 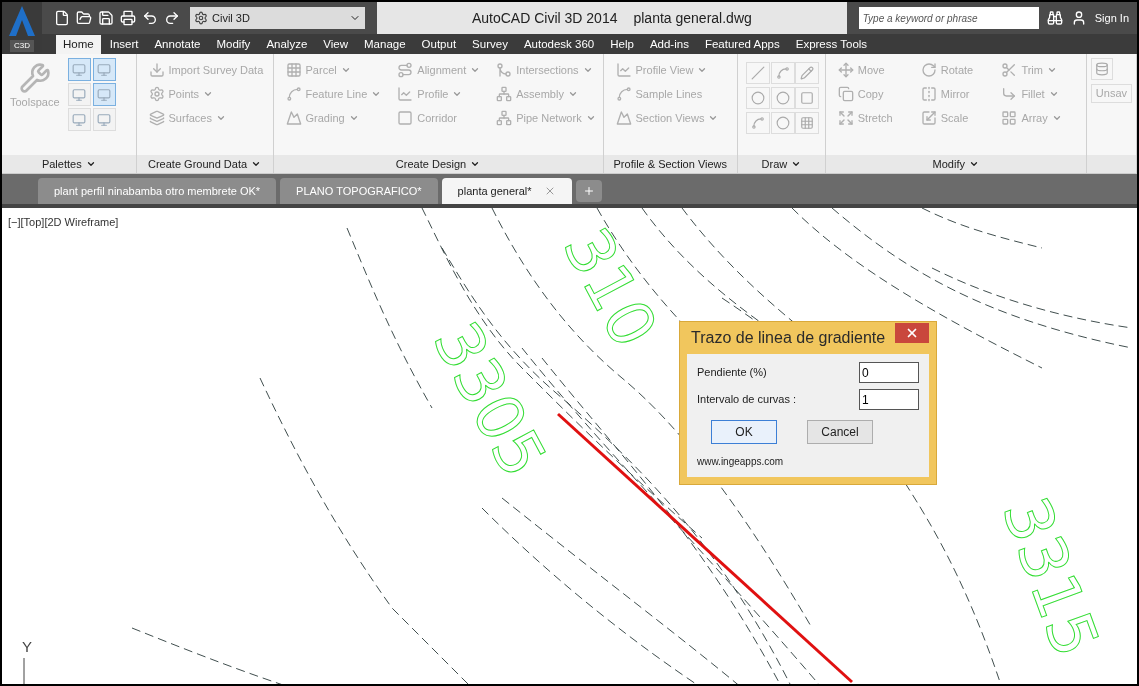 What do you see at coordinates (287, 44) in the screenshot?
I see `ribbon-tab: Analyze` at bounding box center [287, 44].